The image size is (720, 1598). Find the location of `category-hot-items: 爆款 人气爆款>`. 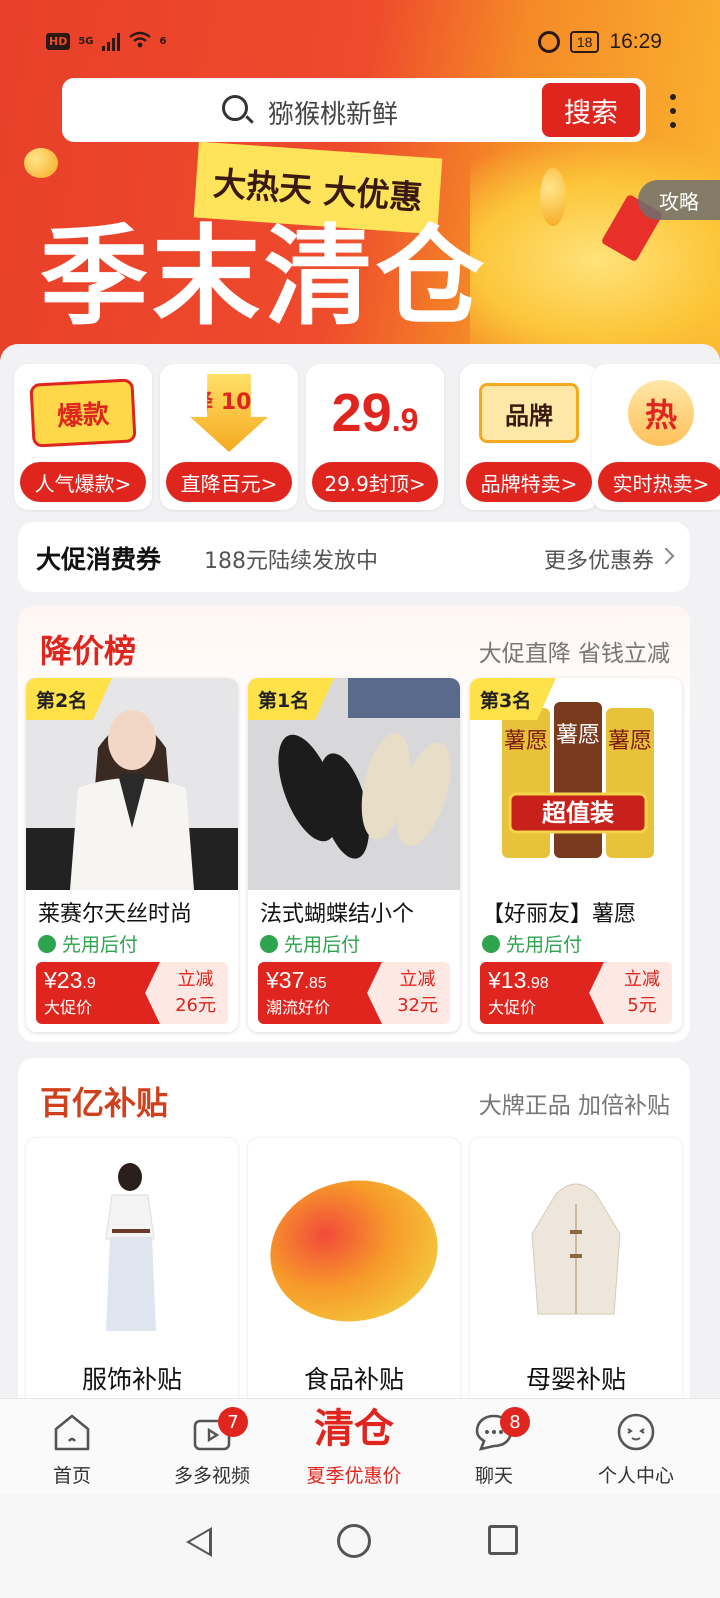

category-hot-items: 爆款 人气爆款> is located at coordinates (83, 437).